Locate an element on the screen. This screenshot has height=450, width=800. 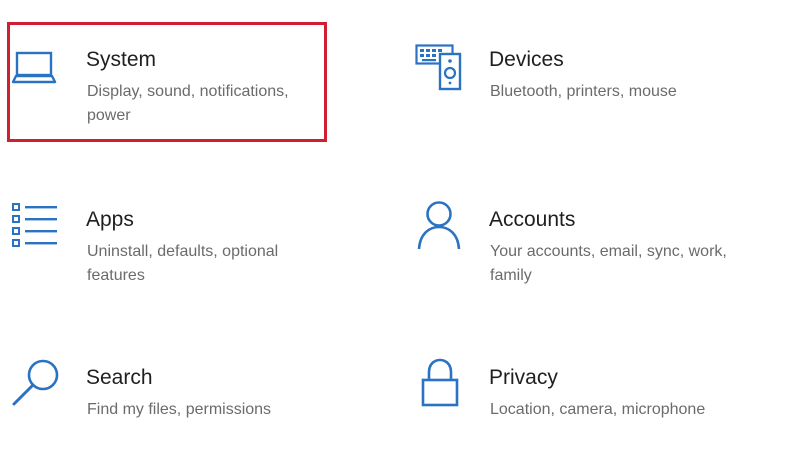
tile-description: Location, camera, microphone is located at coordinates (598, 409).